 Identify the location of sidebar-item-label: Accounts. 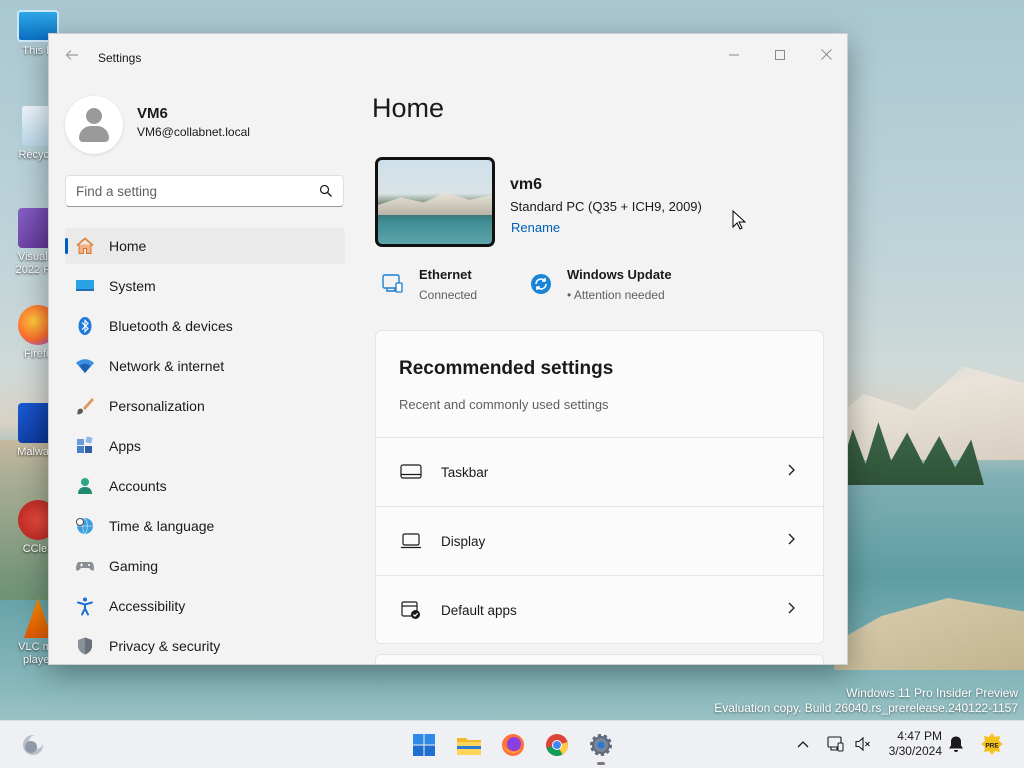
(138, 486).